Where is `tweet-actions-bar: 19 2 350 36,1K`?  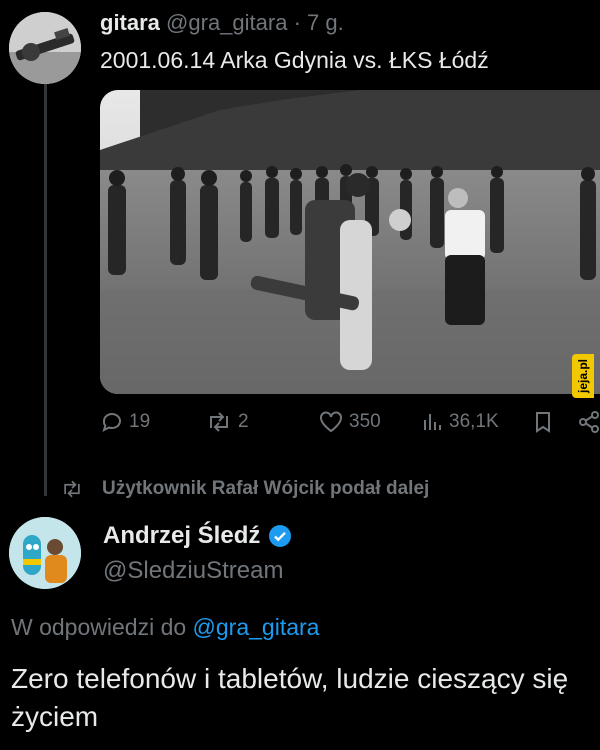 tweet-actions-bar: 19 2 350 36,1K is located at coordinates (350, 428).